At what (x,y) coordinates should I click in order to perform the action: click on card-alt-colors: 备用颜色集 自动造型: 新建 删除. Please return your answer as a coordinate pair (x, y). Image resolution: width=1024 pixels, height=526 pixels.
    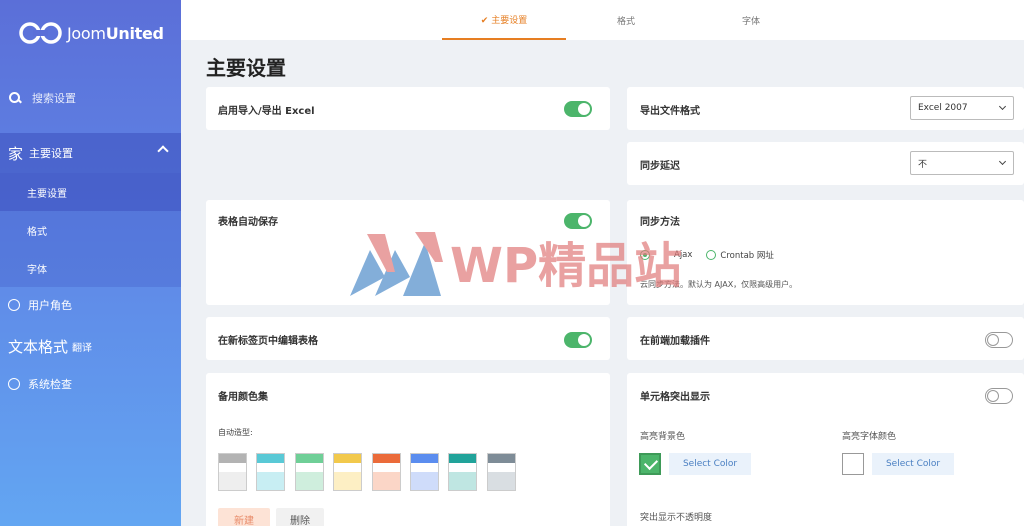
    Looking at the image, I should click on (408, 449).